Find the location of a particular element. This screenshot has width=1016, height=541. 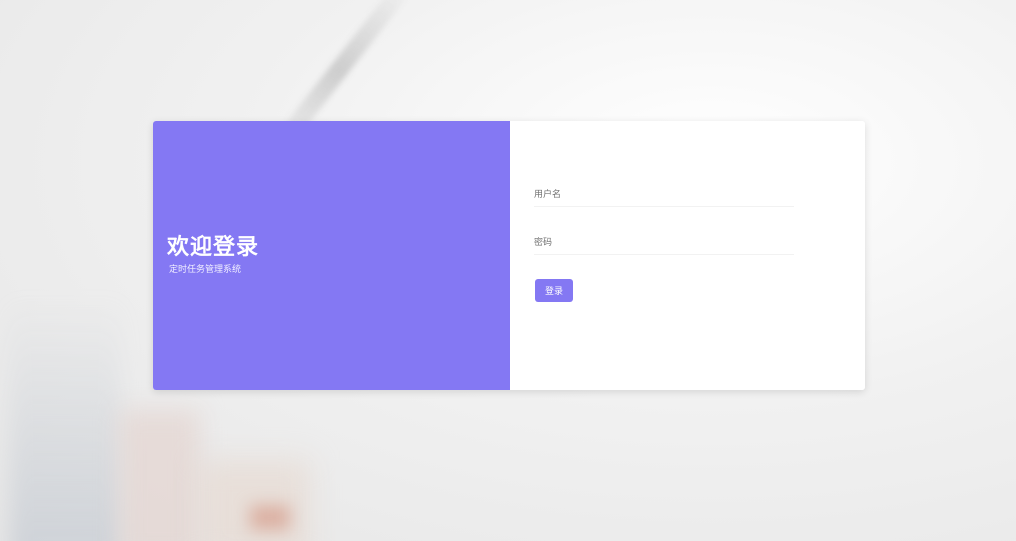

username-input is located at coordinates (664, 195).